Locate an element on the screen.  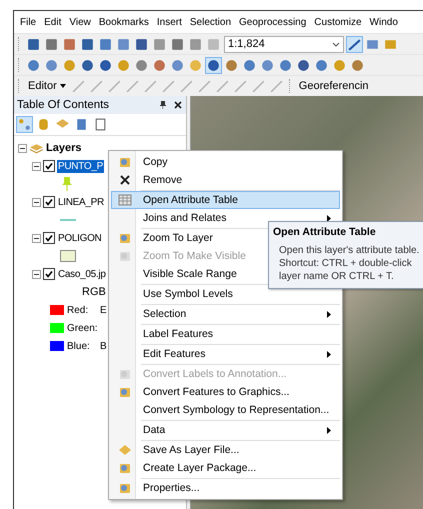
line-symbol-icon is located at coordinates (68, 220).